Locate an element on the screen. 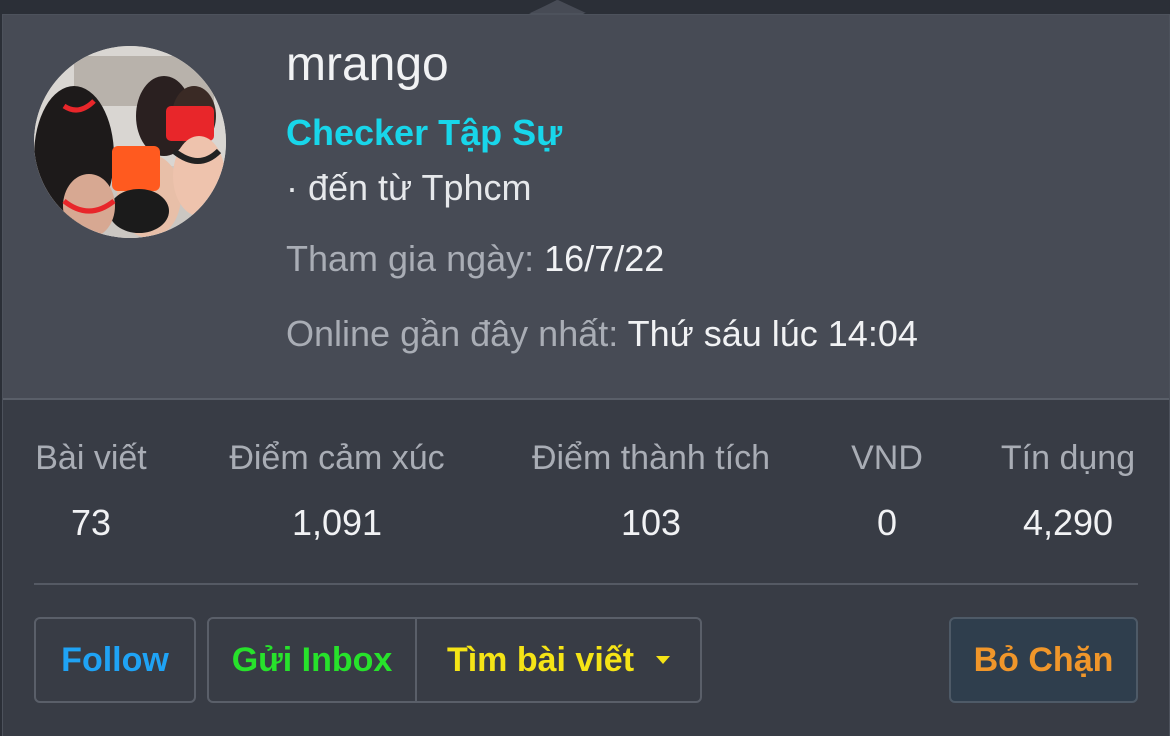 Image resolution: width=1170 pixels, height=736 pixels. find-posts-dropdown: Tìm bài viết is located at coordinates (558, 660).